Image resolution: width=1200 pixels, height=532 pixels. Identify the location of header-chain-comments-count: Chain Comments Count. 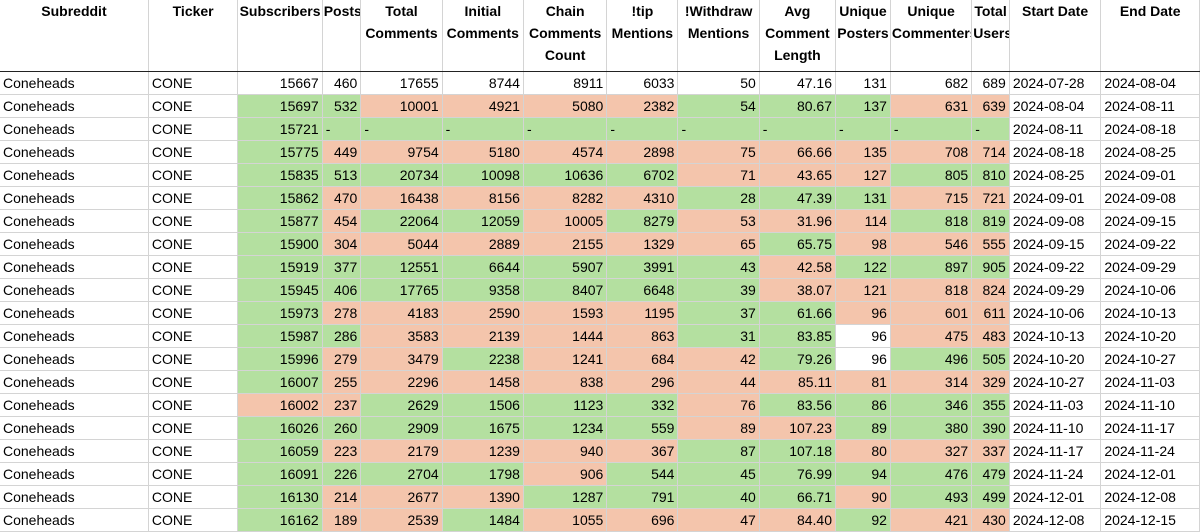
(565, 36).